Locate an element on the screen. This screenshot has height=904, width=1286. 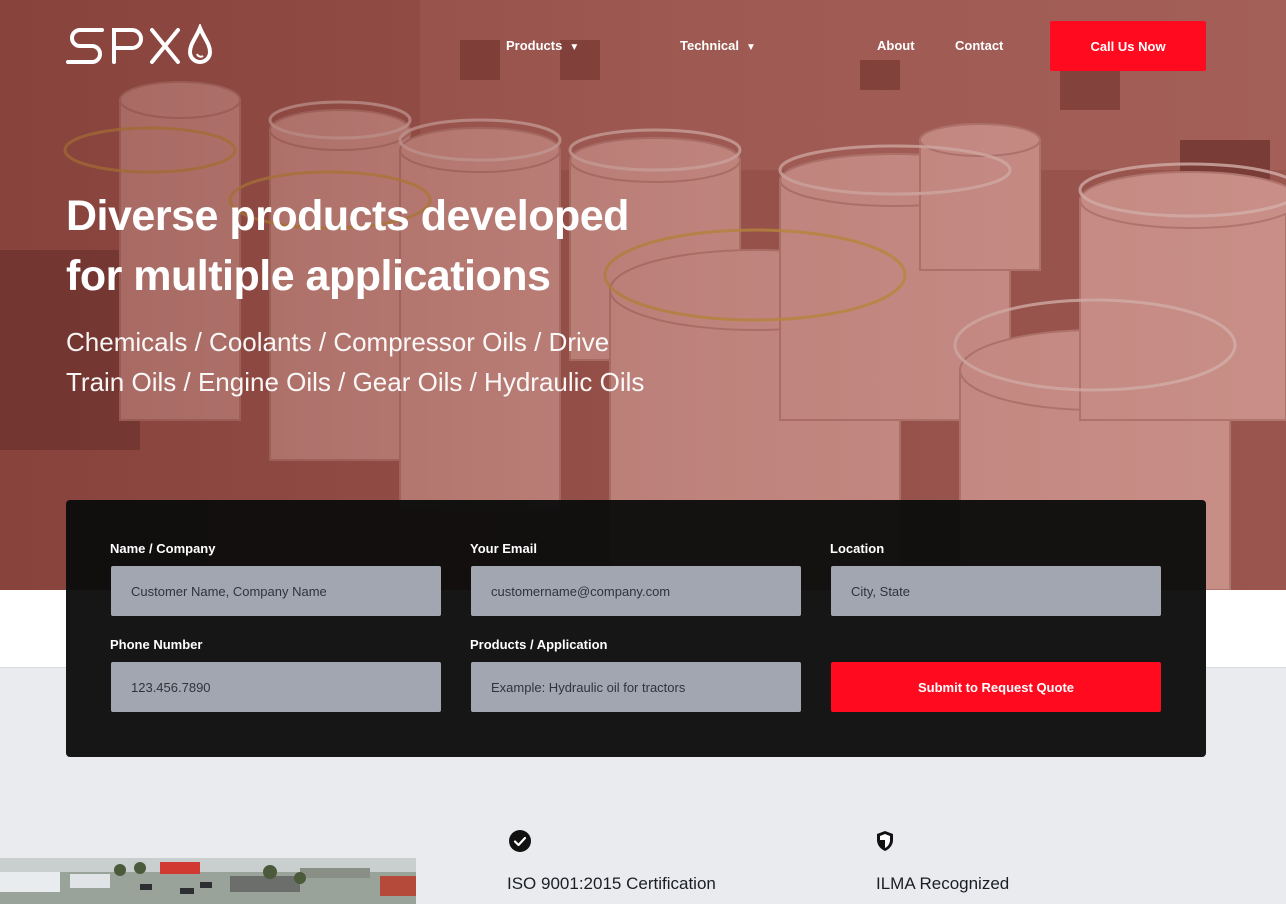
nav-products: Products ▼ is located at coordinates (542, 45).